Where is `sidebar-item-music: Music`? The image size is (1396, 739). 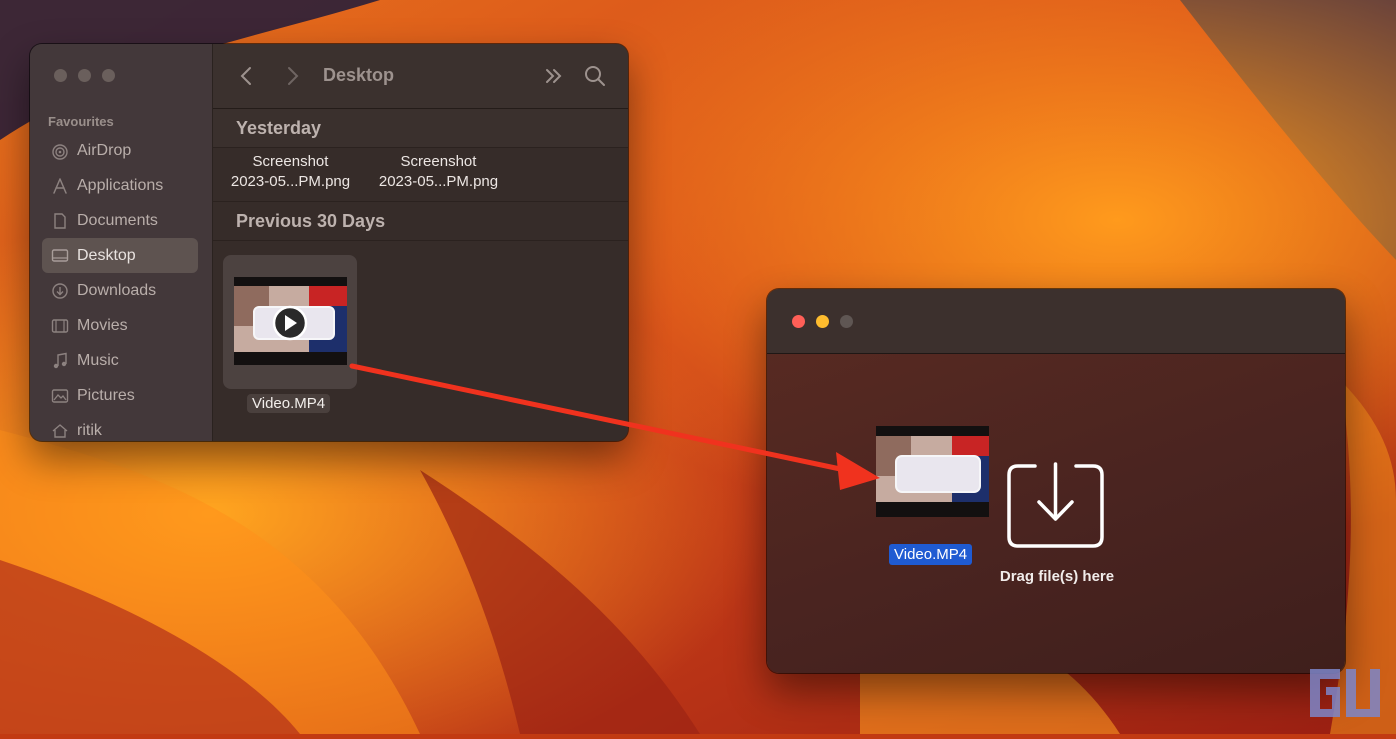 sidebar-item-music: Music is located at coordinates (120, 360).